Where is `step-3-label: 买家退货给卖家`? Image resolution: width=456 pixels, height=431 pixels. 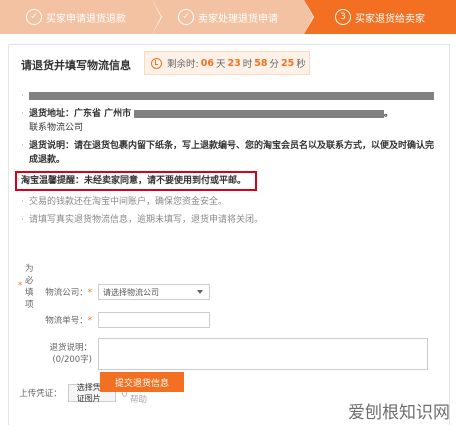 step-3-label: 买家退货给卖家 is located at coordinates (390, 19).